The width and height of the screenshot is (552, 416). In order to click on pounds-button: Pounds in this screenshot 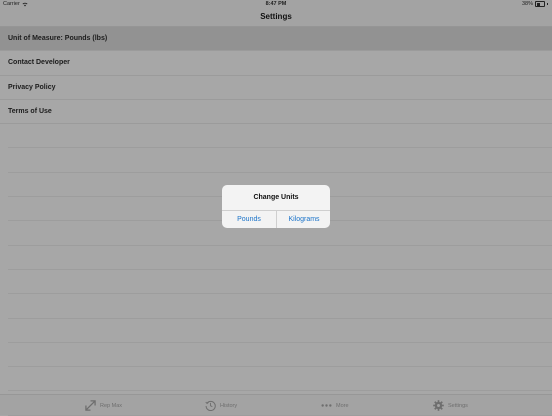, I will do `click(249, 219)`.